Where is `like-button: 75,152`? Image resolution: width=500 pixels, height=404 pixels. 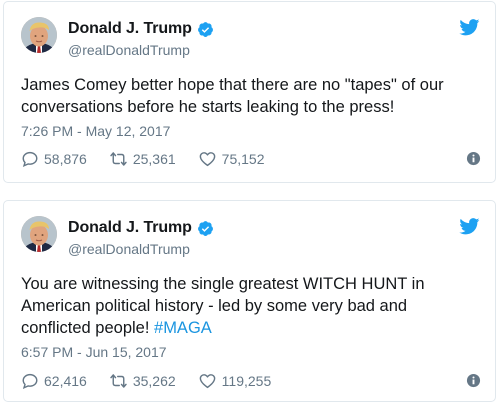
like-button: 75,152 is located at coordinates (231, 159).